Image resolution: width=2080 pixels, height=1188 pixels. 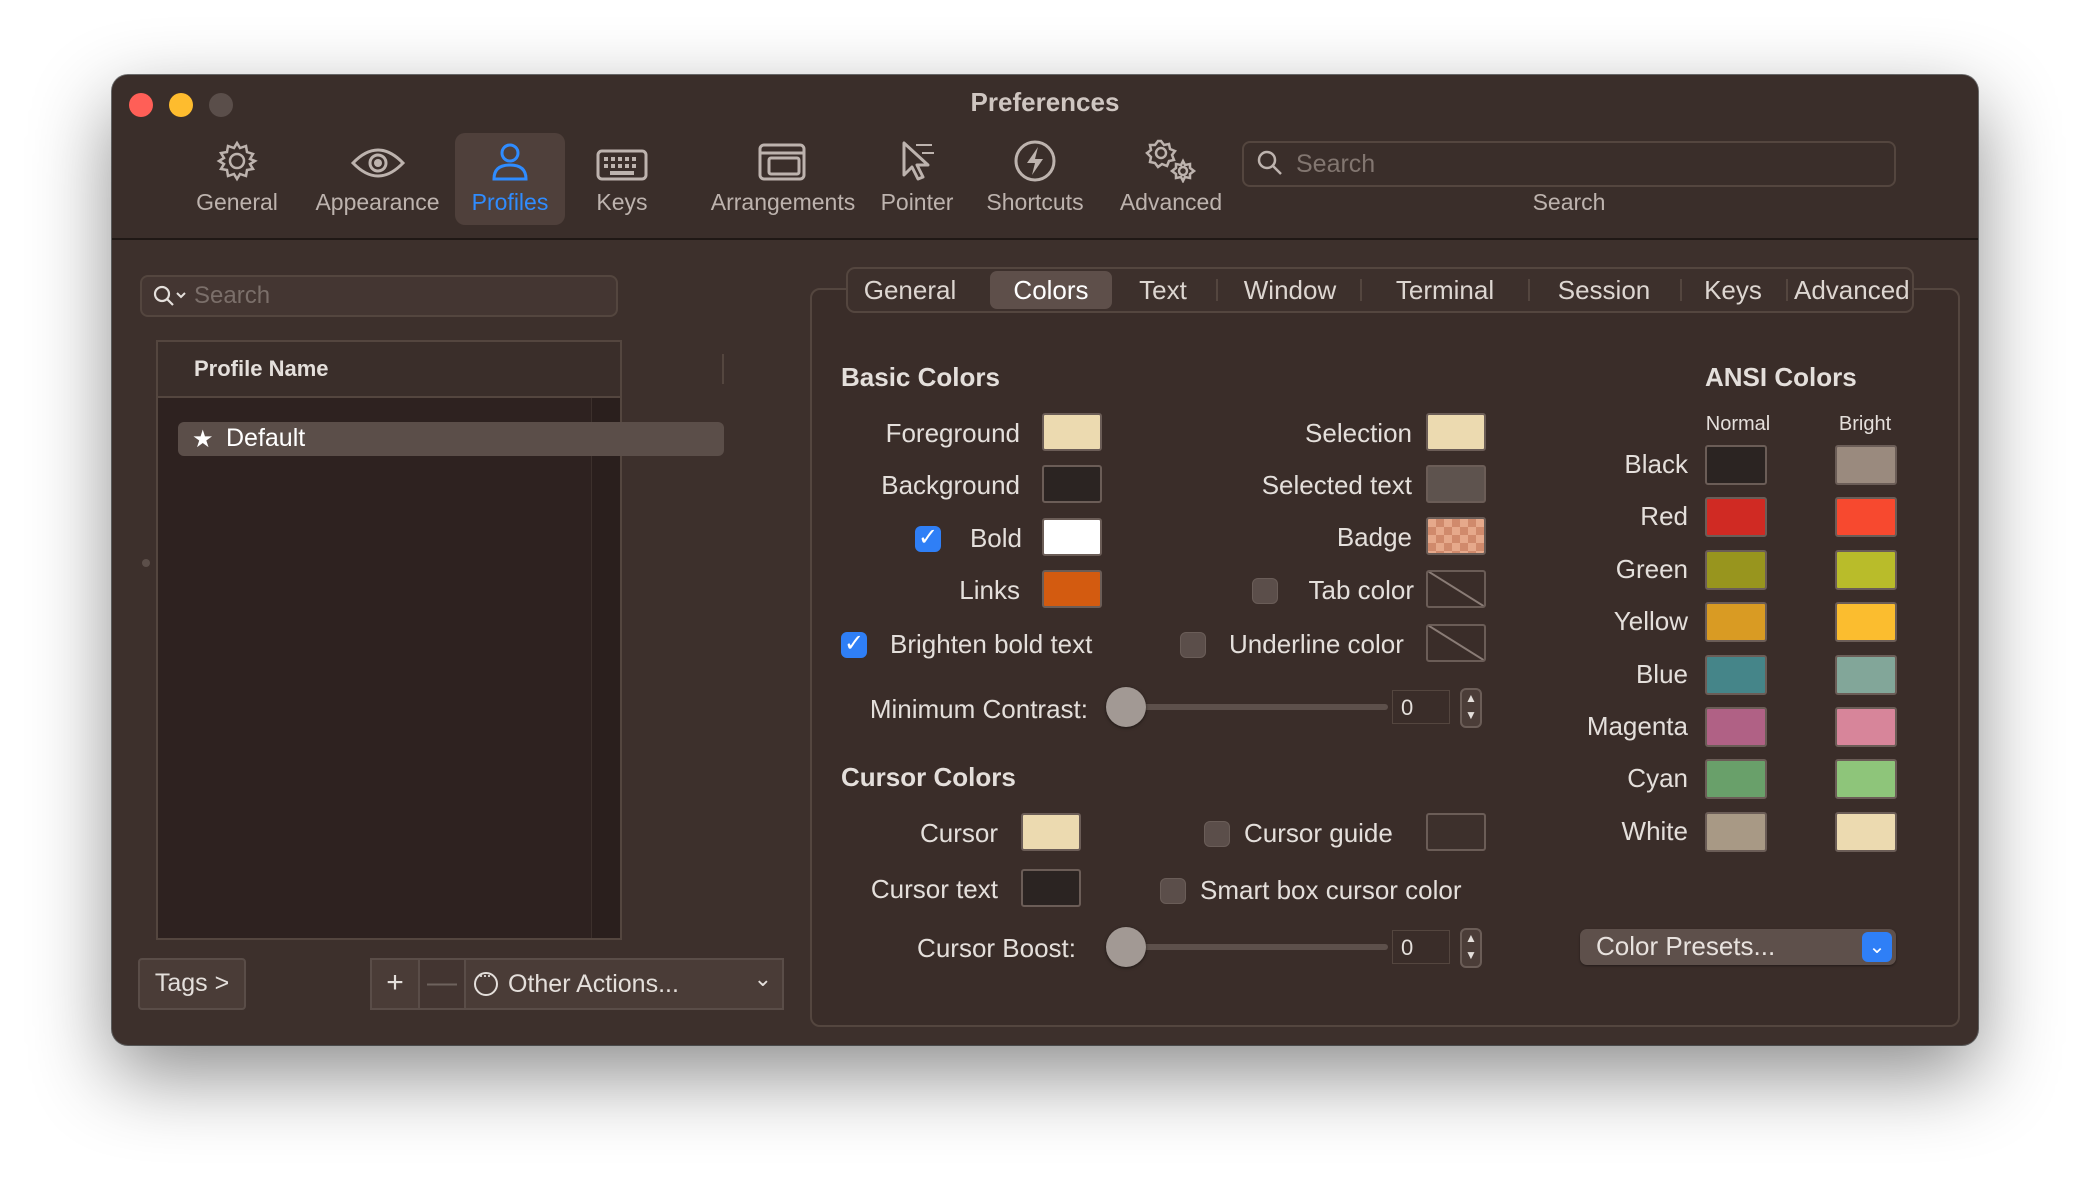 What do you see at coordinates (1866, 622) in the screenshot?
I see `ansi-yellow-bright-swatch` at bounding box center [1866, 622].